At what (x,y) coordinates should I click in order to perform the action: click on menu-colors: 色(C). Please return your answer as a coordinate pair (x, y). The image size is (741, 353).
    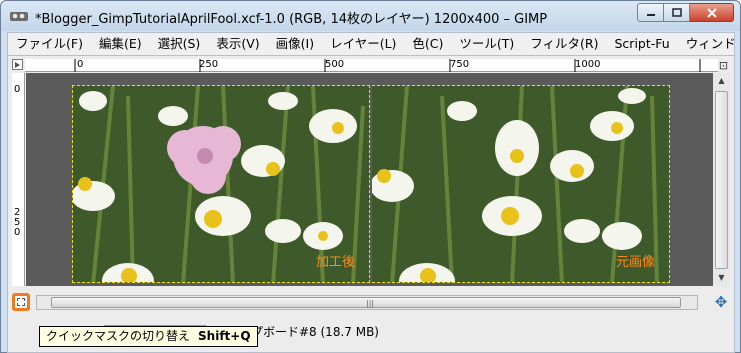
    Looking at the image, I should click on (427, 44).